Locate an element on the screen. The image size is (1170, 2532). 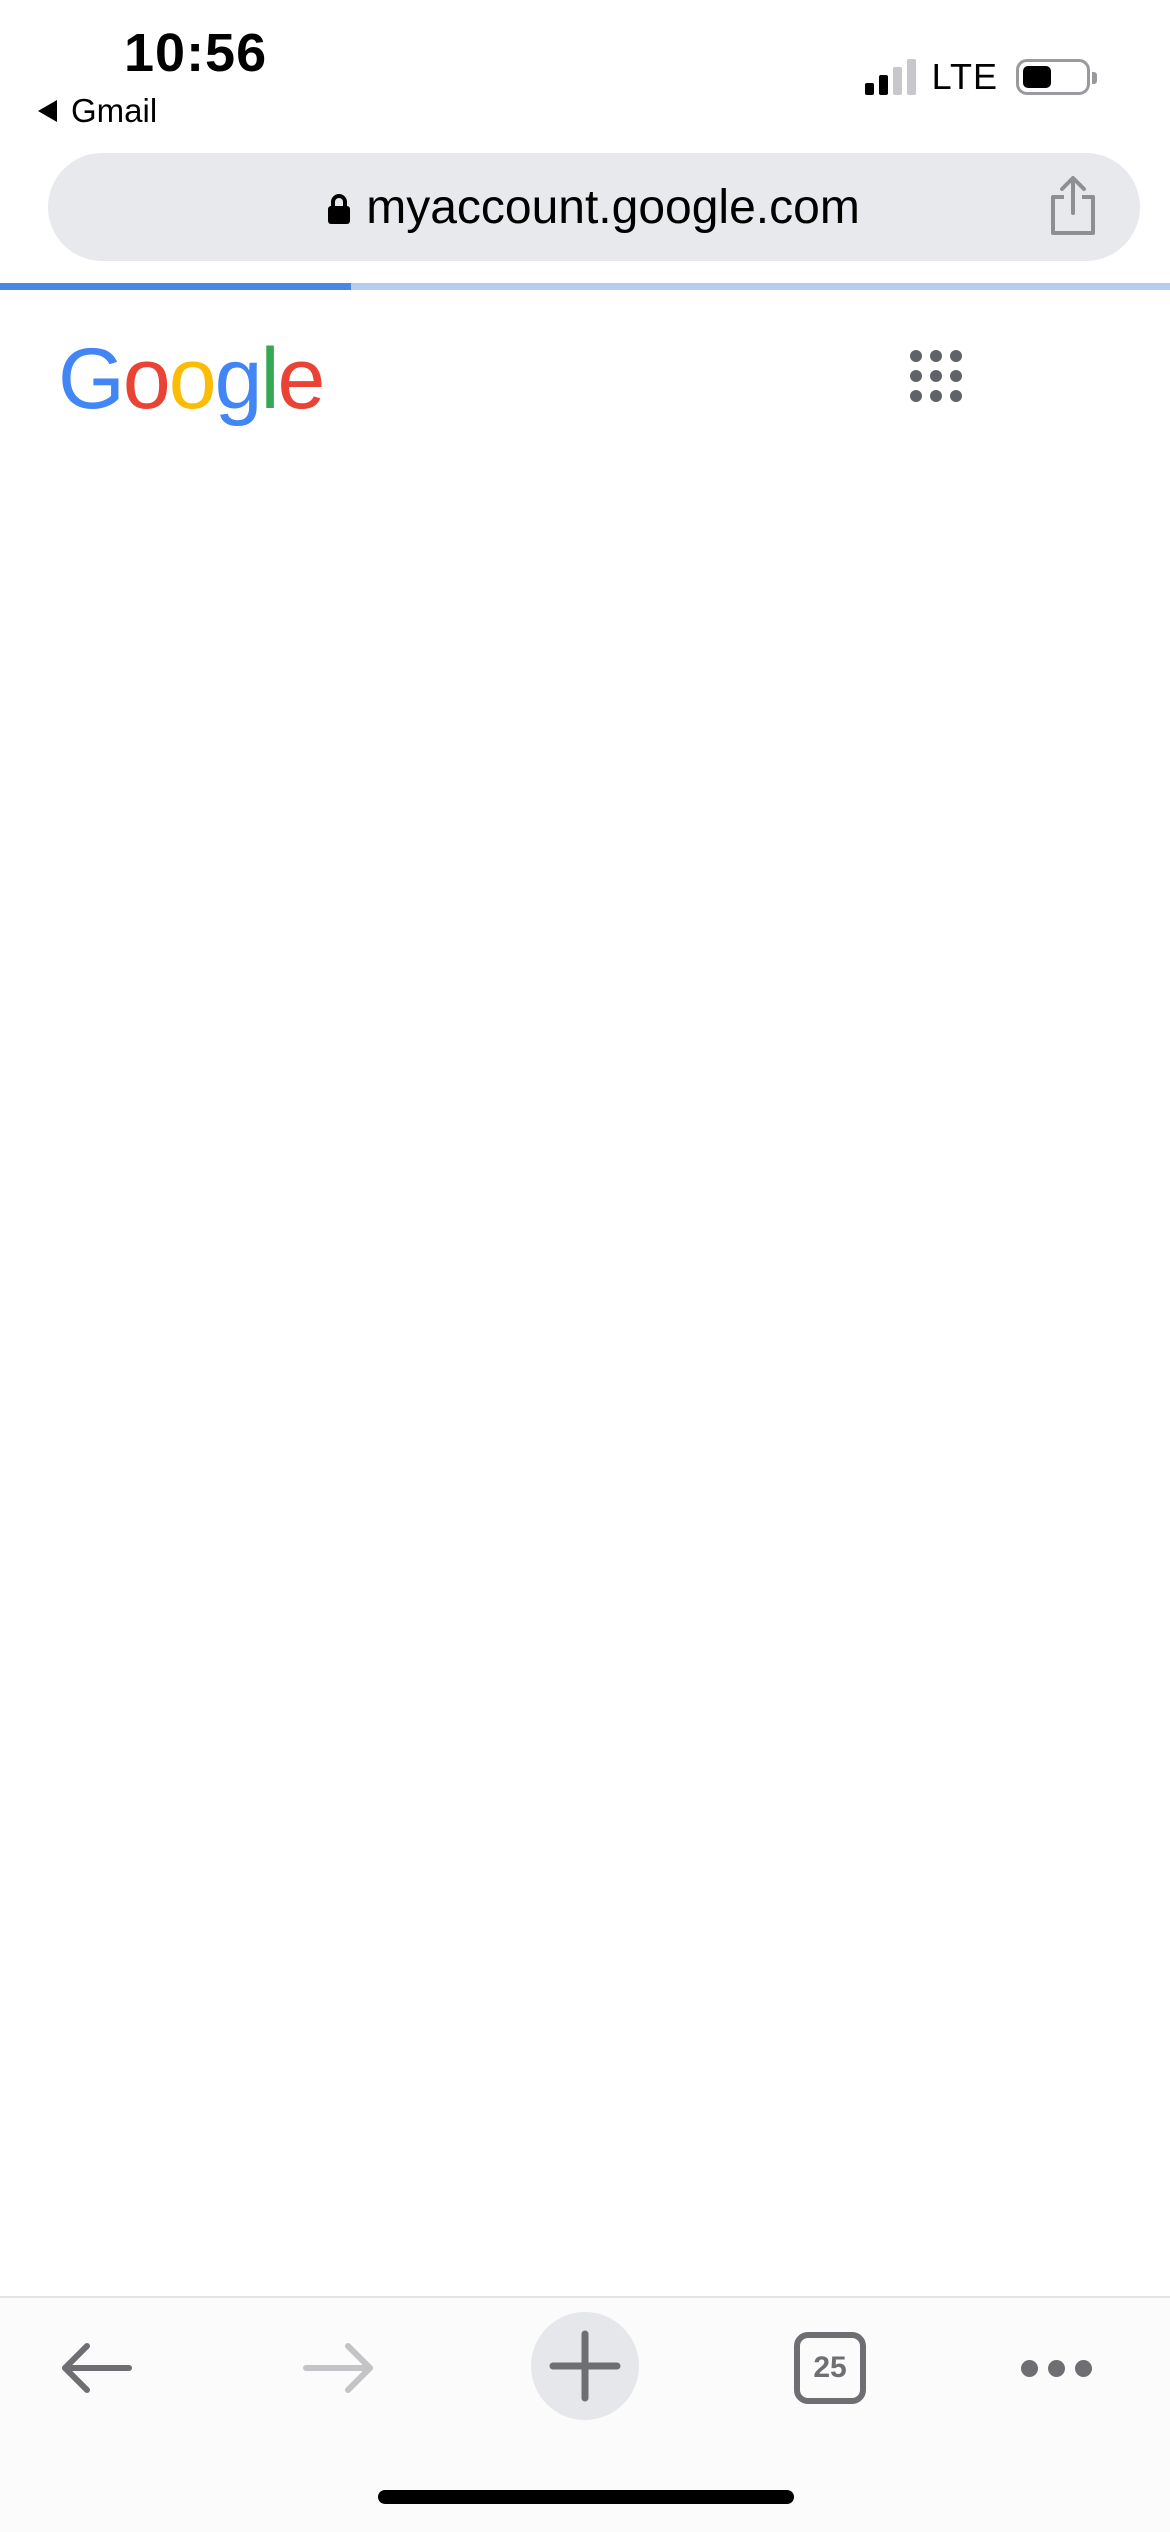
page-load-progress is located at coordinates (585, 286).